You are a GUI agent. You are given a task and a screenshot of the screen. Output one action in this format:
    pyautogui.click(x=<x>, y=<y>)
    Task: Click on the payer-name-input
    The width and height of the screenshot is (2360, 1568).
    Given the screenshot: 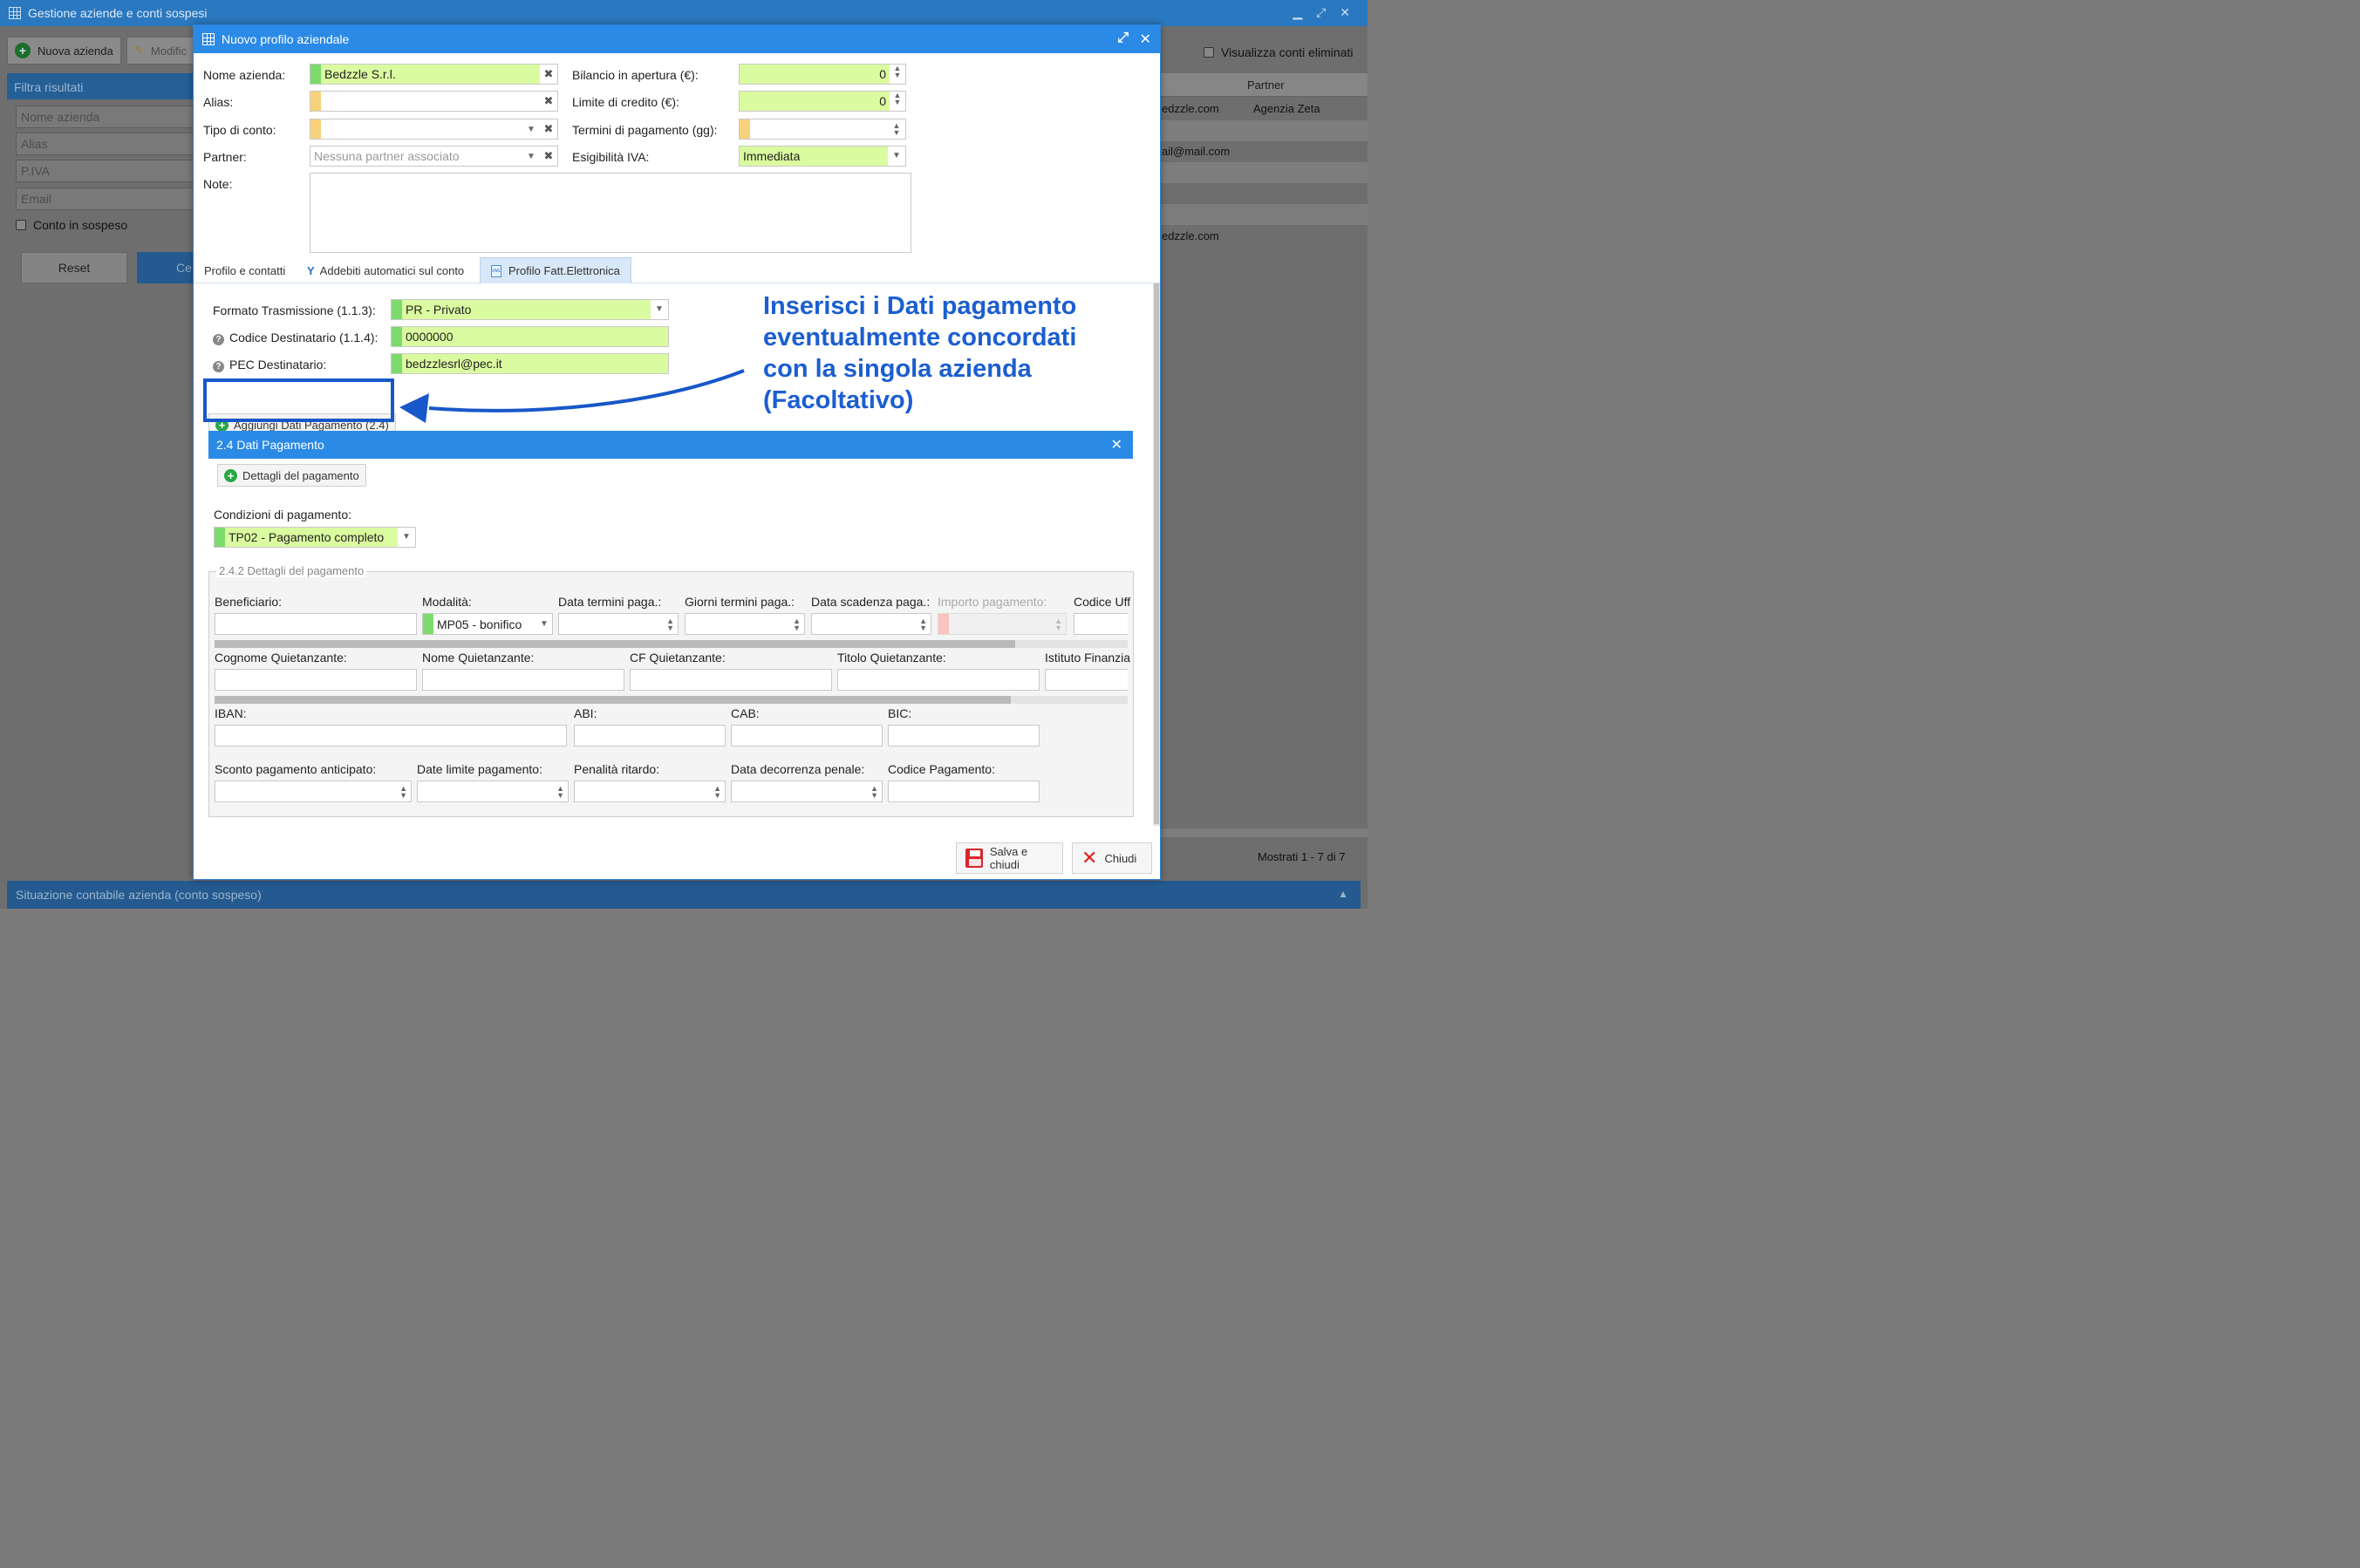 What is the action you would take?
    pyautogui.click(x=523, y=680)
    